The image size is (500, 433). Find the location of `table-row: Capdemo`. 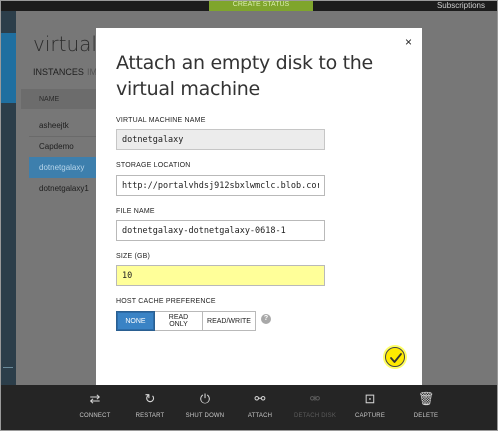

table-row: Capdemo is located at coordinates (65, 146).